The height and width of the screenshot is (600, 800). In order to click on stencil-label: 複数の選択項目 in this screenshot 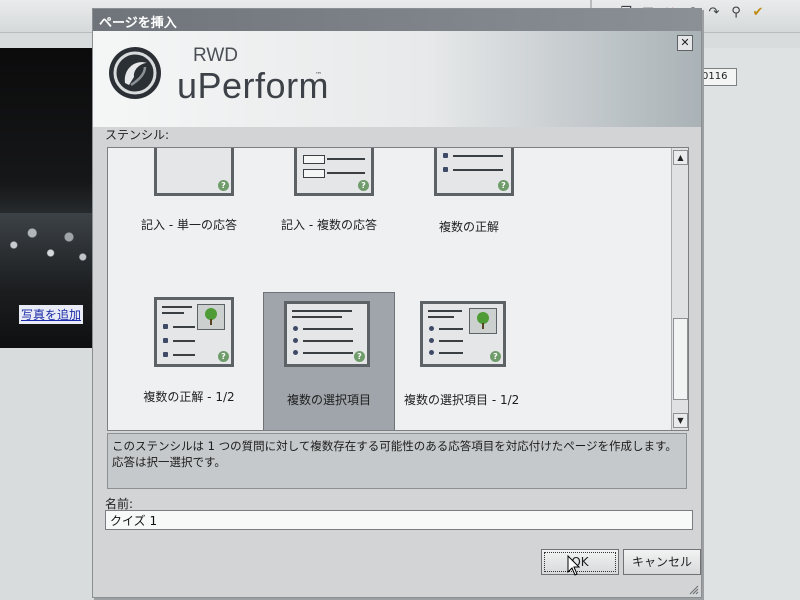, I will do `click(328, 400)`.